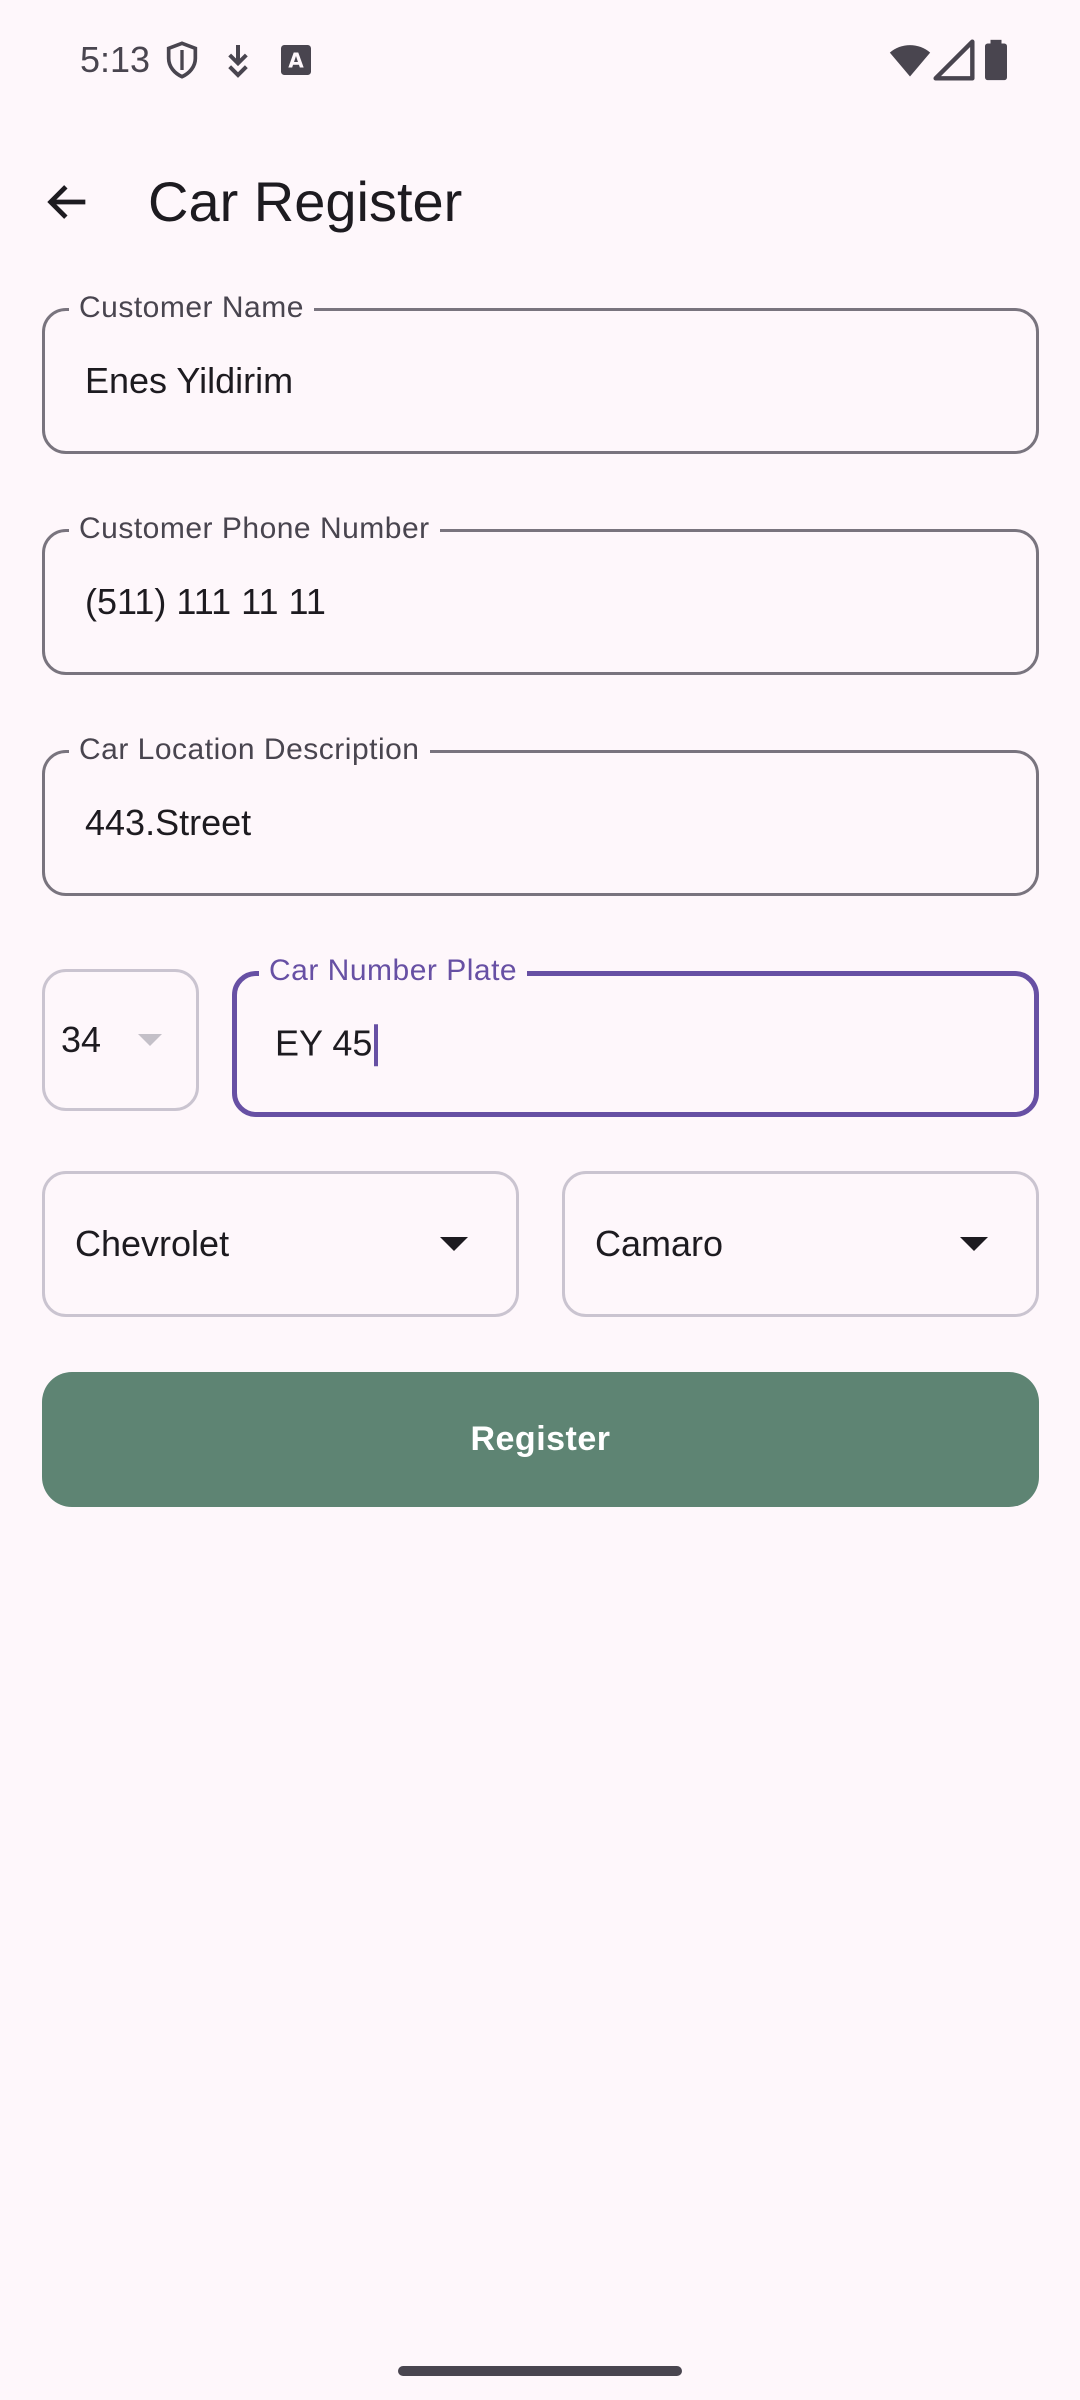 The image size is (1080, 2400). What do you see at coordinates (182, 60) in the screenshot?
I see `shield-icon` at bounding box center [182, 60].